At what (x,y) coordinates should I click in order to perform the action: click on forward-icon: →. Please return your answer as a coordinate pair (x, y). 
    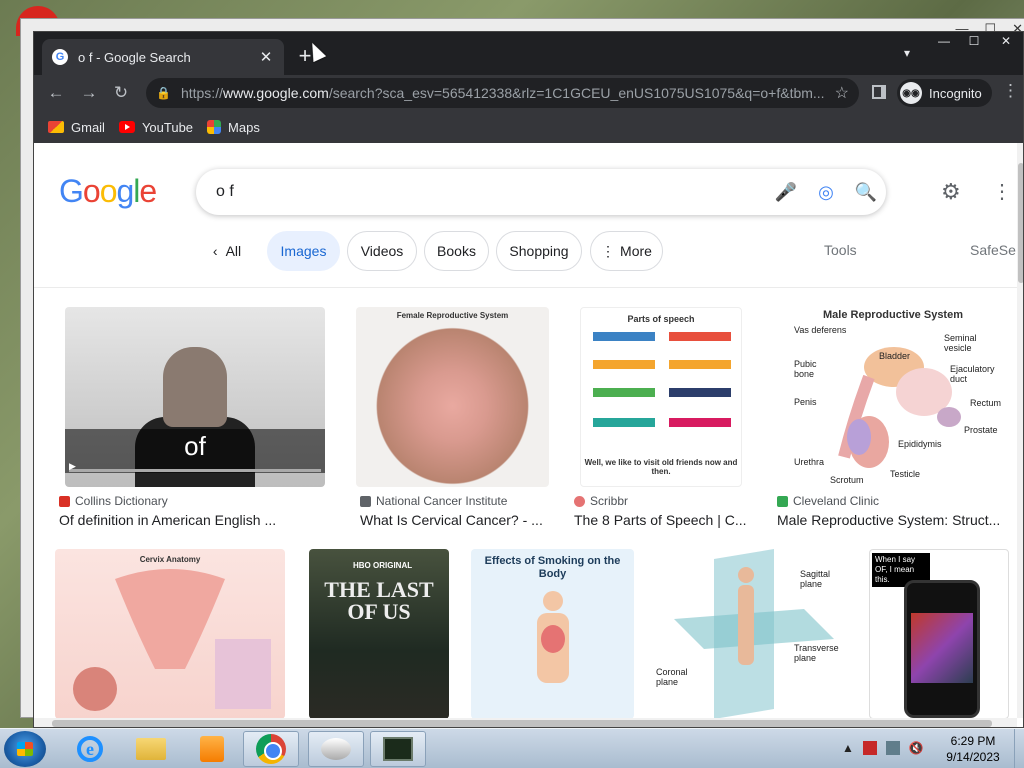
    Looking at the image, I should click on (89, 93).